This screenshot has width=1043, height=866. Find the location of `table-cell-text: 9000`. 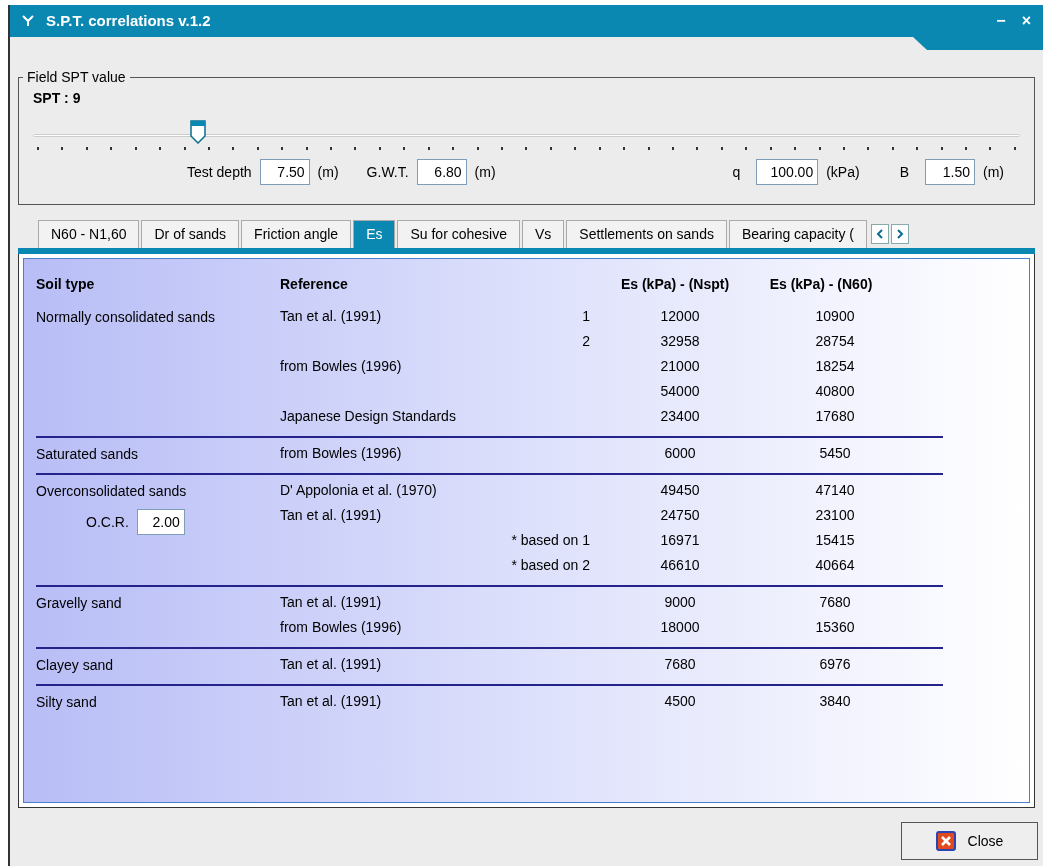

table-cell-text: 9000 is located at coordinates (680, 602).